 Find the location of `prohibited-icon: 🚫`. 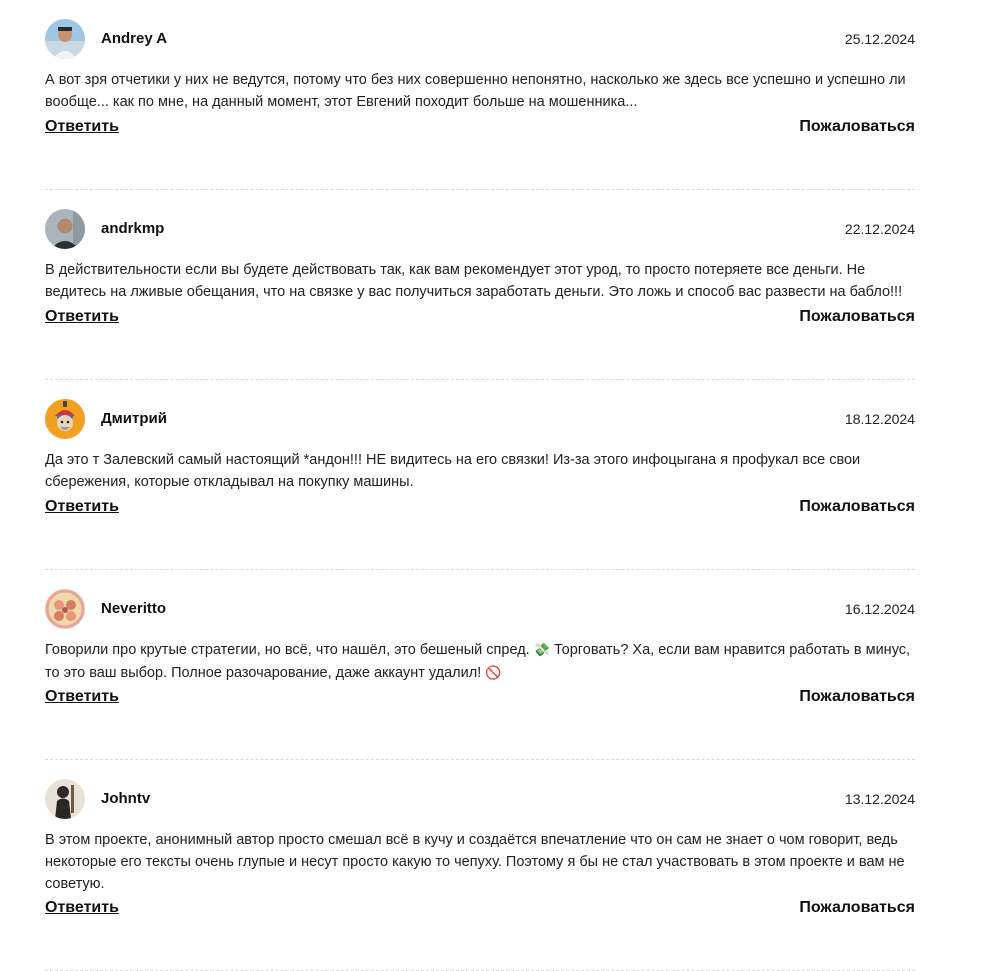

prohibited-icon: 🚫 is located at coordinates (493, 673).